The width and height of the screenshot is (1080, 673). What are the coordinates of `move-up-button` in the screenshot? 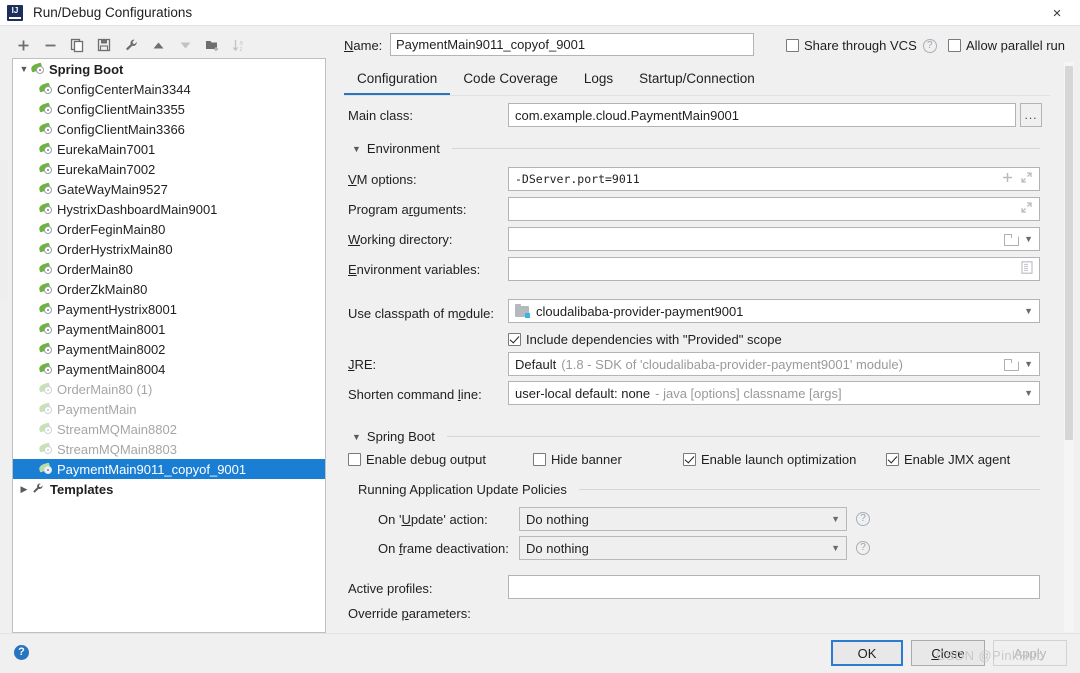 It's located at (158, 45).